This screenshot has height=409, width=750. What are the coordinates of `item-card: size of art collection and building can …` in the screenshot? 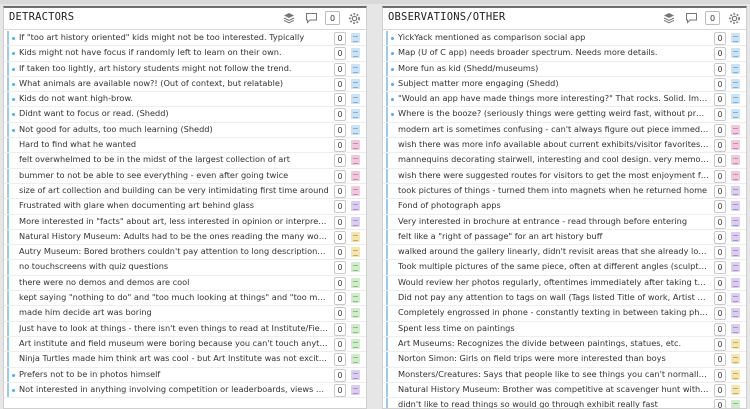 It's located at (169, 191).